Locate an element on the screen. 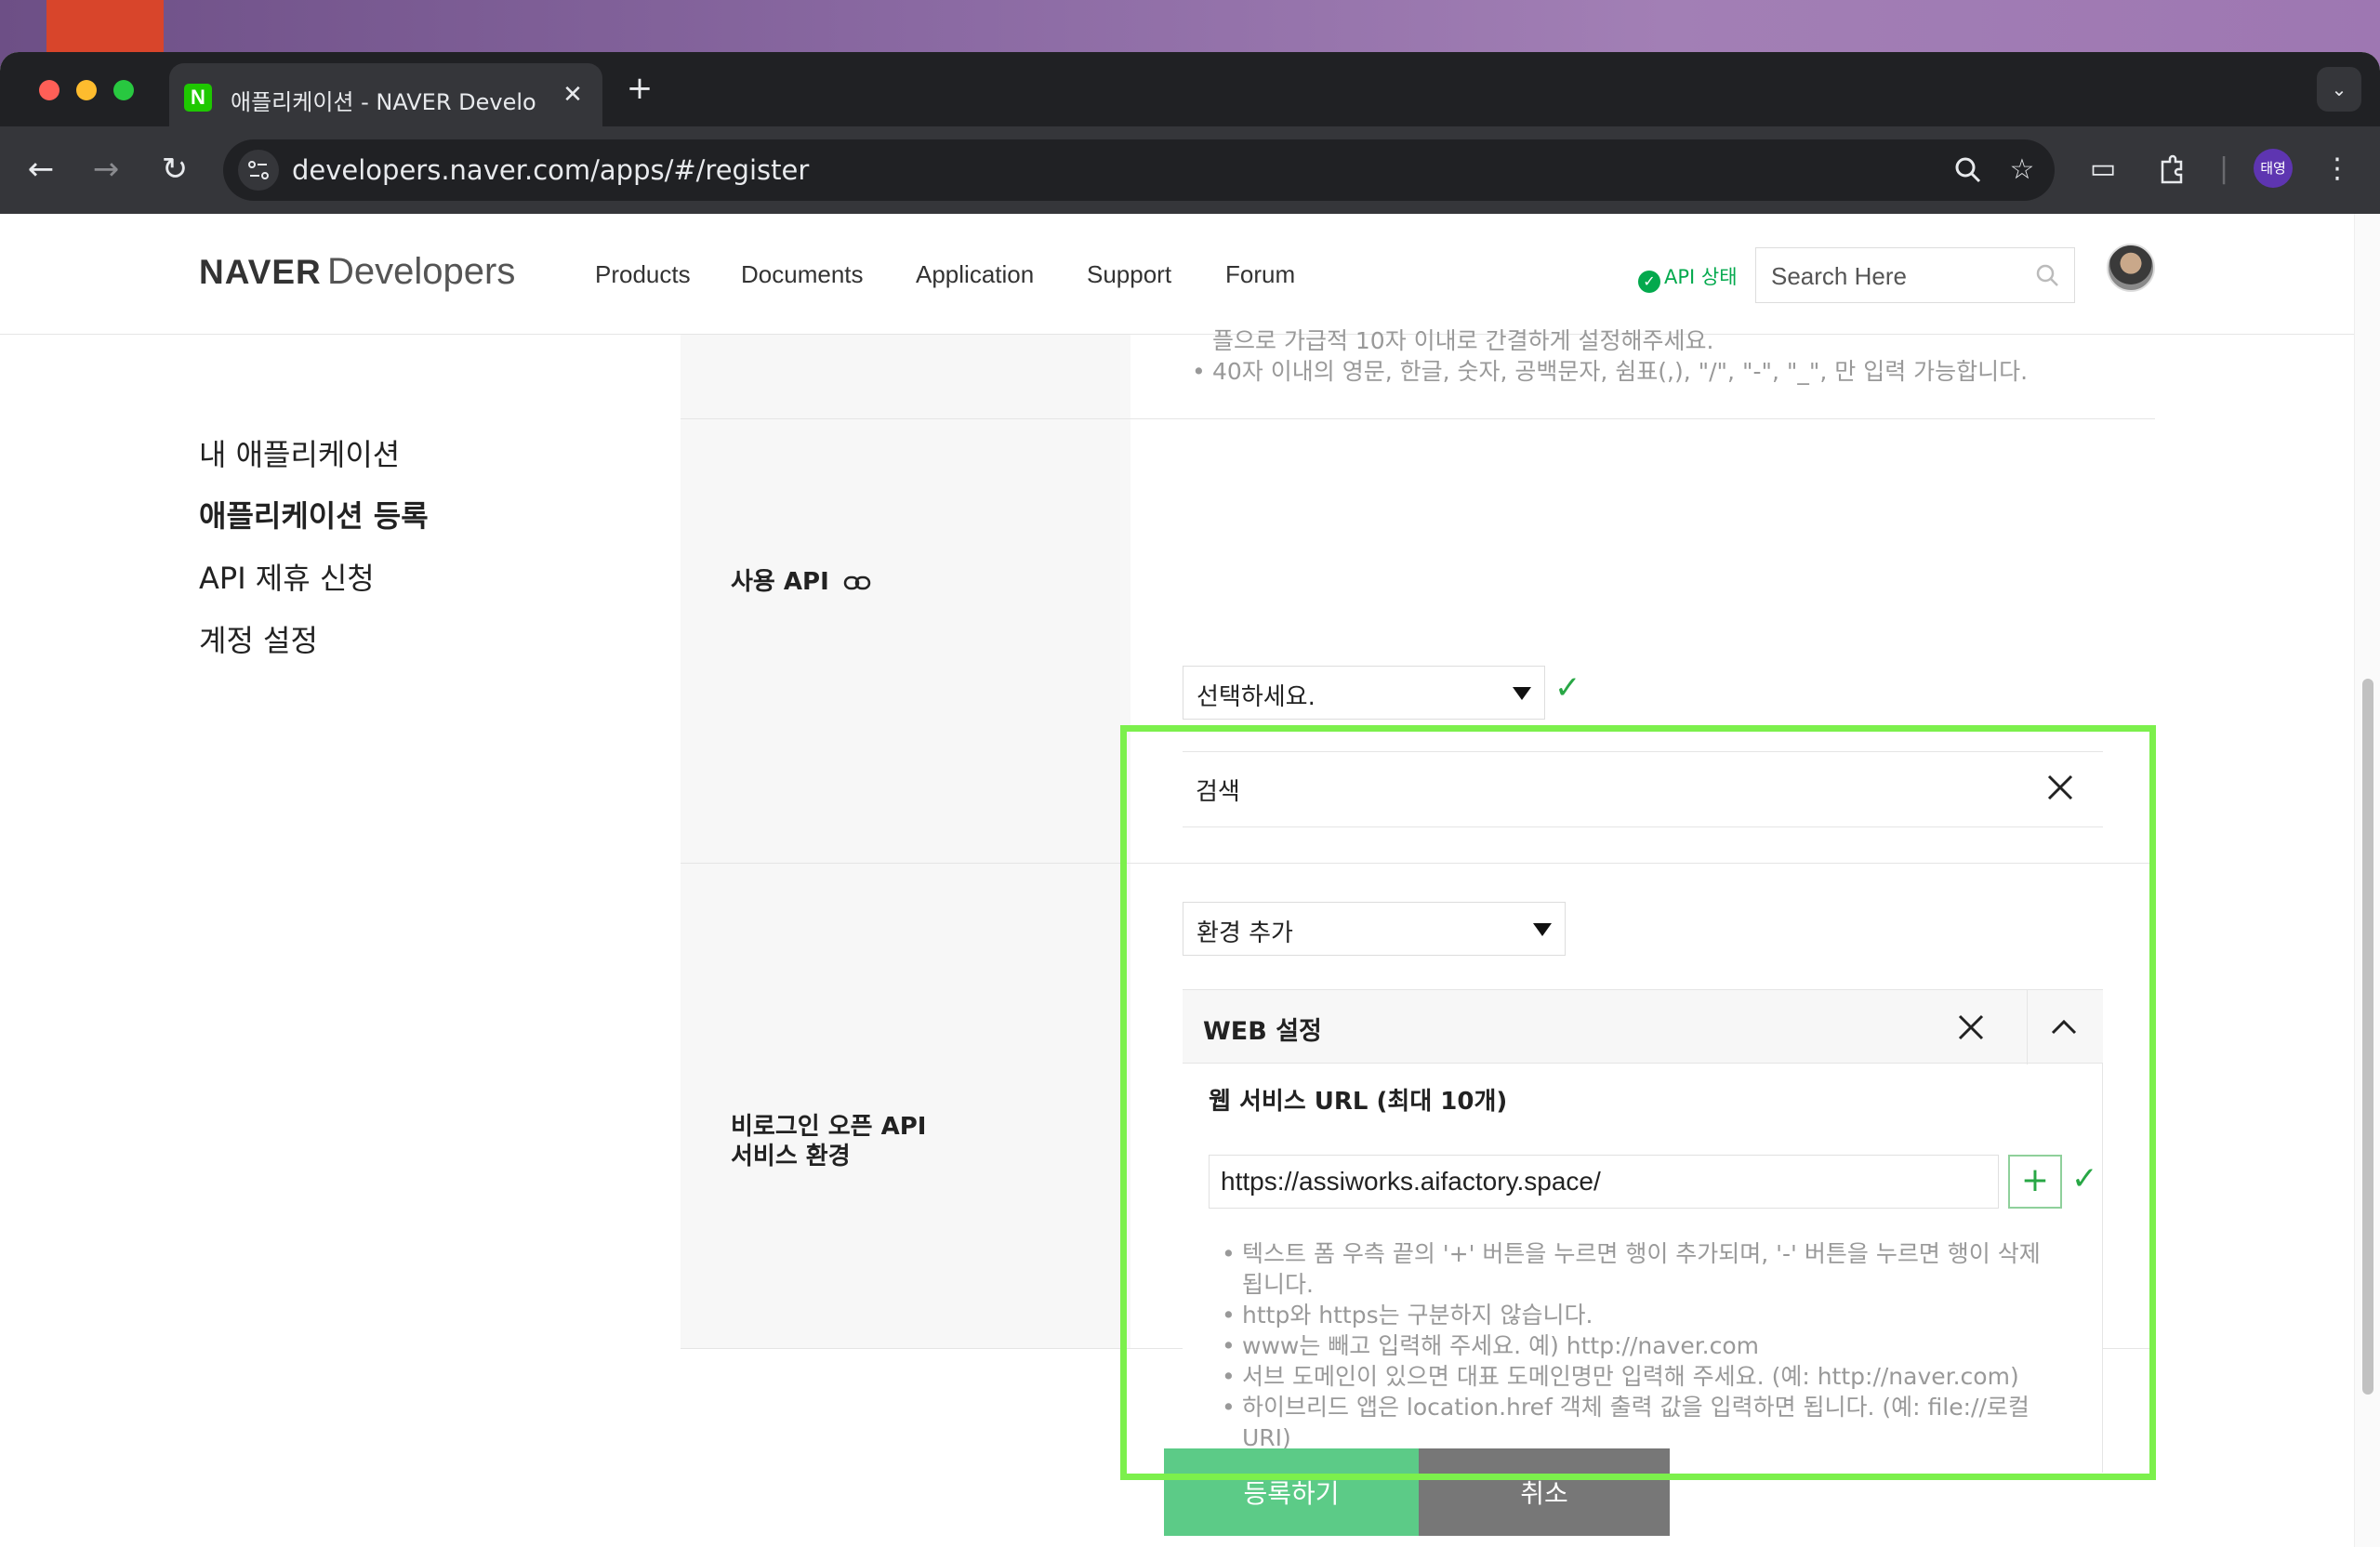 Image resolution: width=2380 pixels, height=1547 pixels. env-select-value: 환경 추가 is located at coordinates (1245, 933).